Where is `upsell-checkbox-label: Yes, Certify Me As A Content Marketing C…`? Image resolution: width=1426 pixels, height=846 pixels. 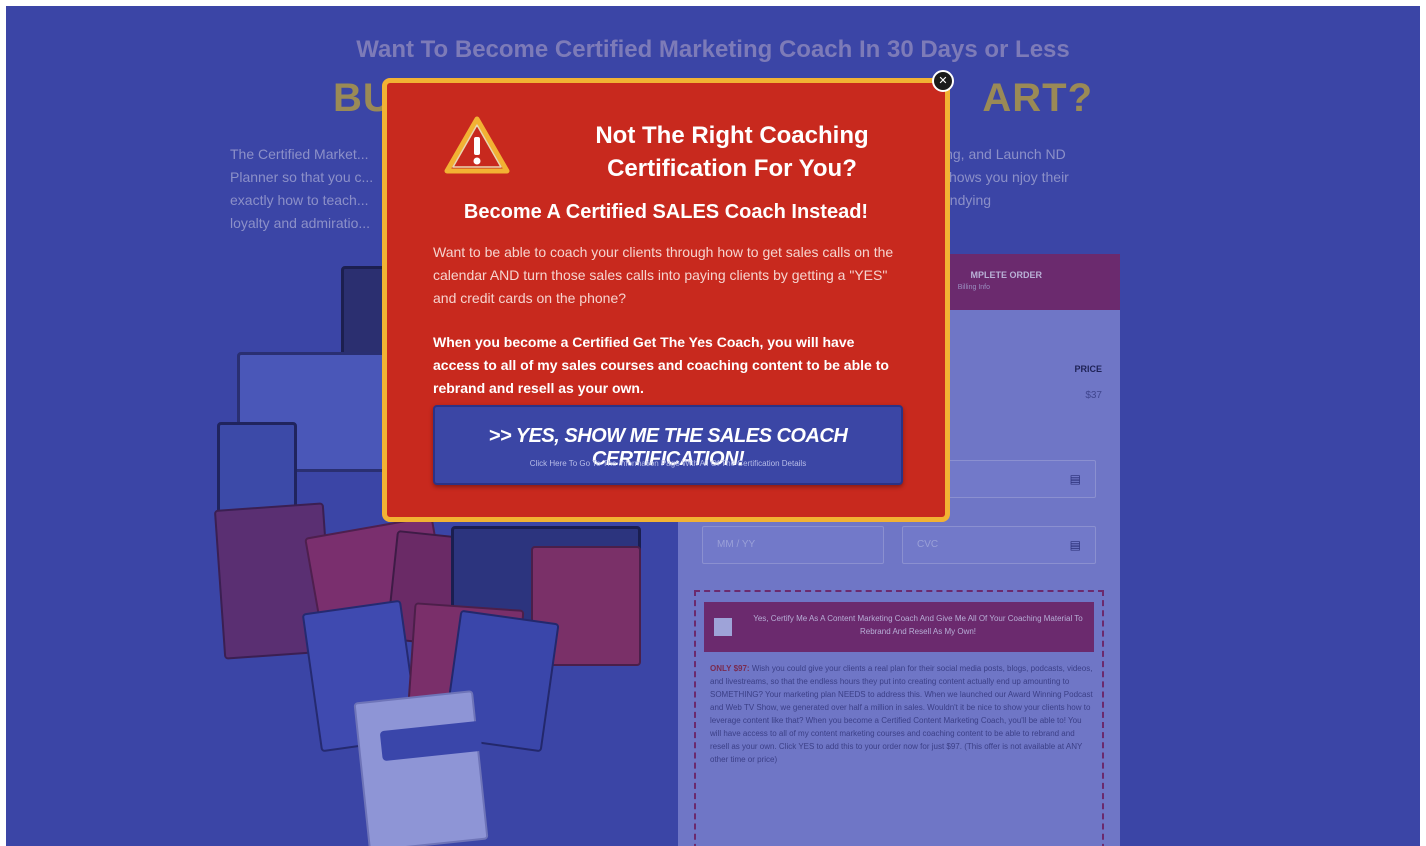
upsell-checkbox-label: Yes, Certify Me As A Content Marketing C… is located at coordinates (918, 625).